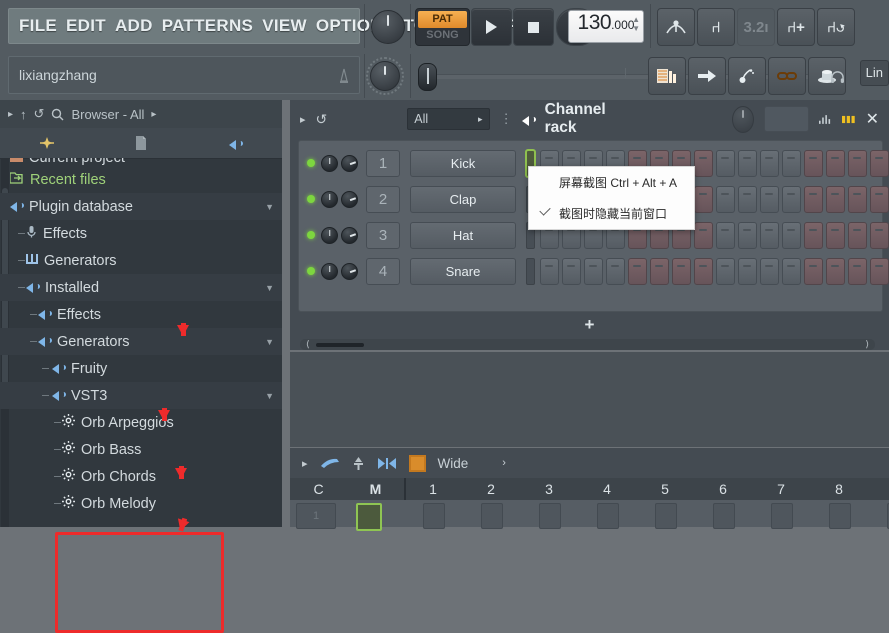 The height and width of the screenshot is (633, 889). I want to click on refresh-pattern-button: ⑁↺, so click(836, 27).